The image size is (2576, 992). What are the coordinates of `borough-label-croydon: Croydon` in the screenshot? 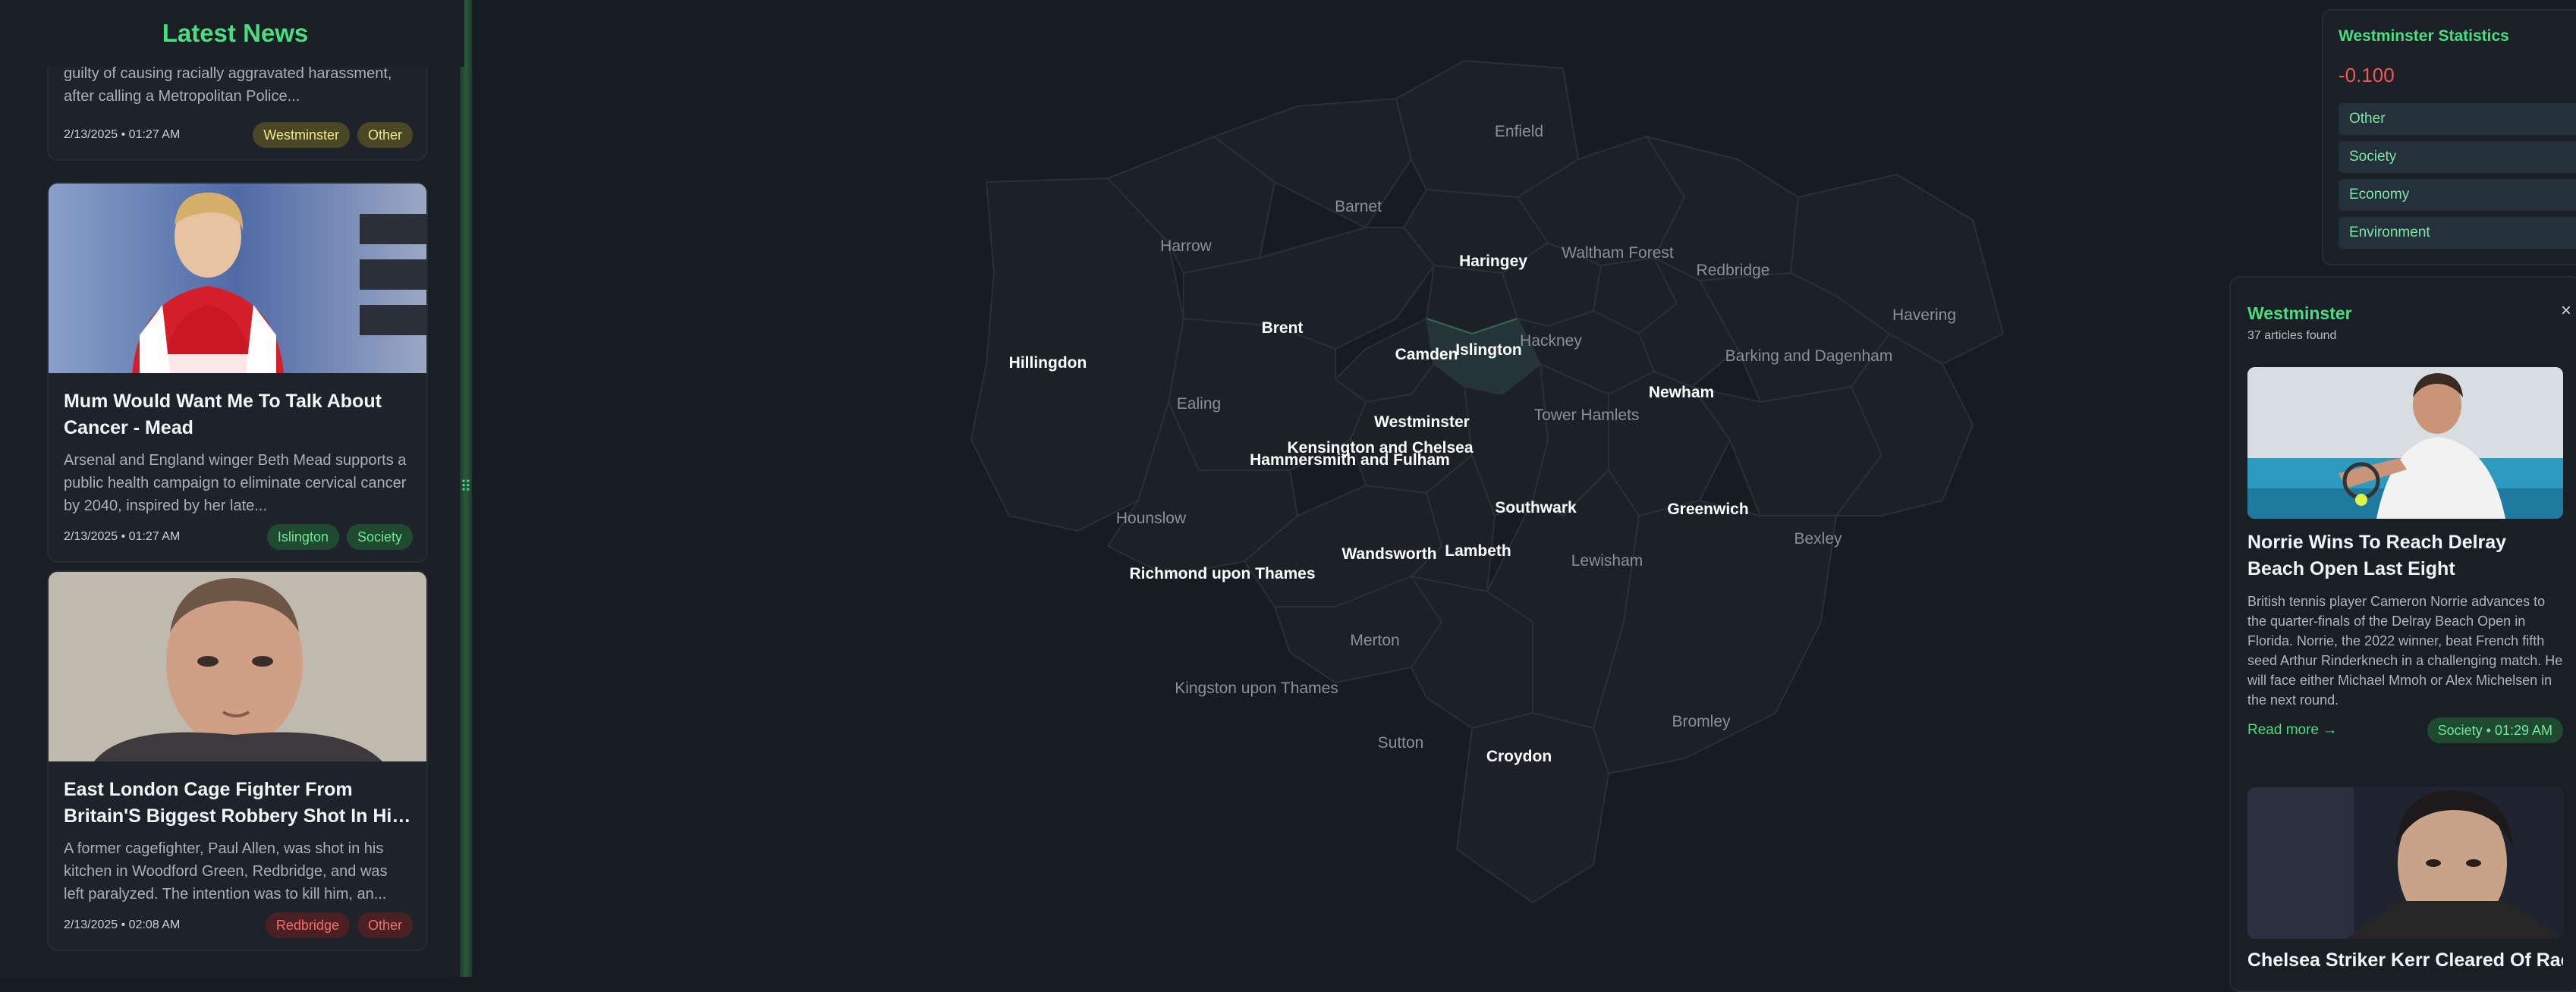 It's located at (1519, 757).